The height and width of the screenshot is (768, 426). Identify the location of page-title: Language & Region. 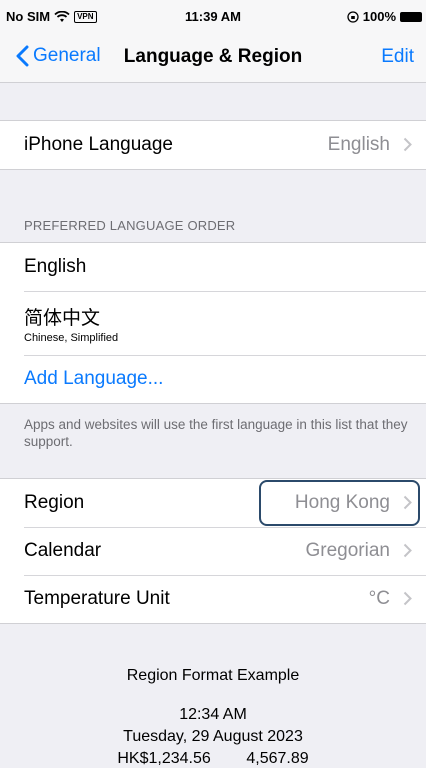
(213, 56).